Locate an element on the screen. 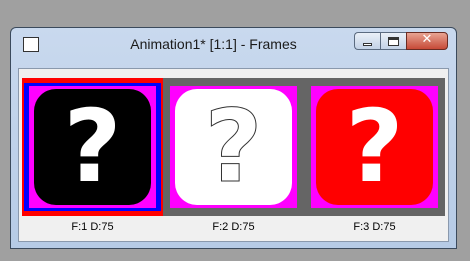 This screenshot has height=261, width=470. close-button: ✕ is located at coordinates (427, 41).